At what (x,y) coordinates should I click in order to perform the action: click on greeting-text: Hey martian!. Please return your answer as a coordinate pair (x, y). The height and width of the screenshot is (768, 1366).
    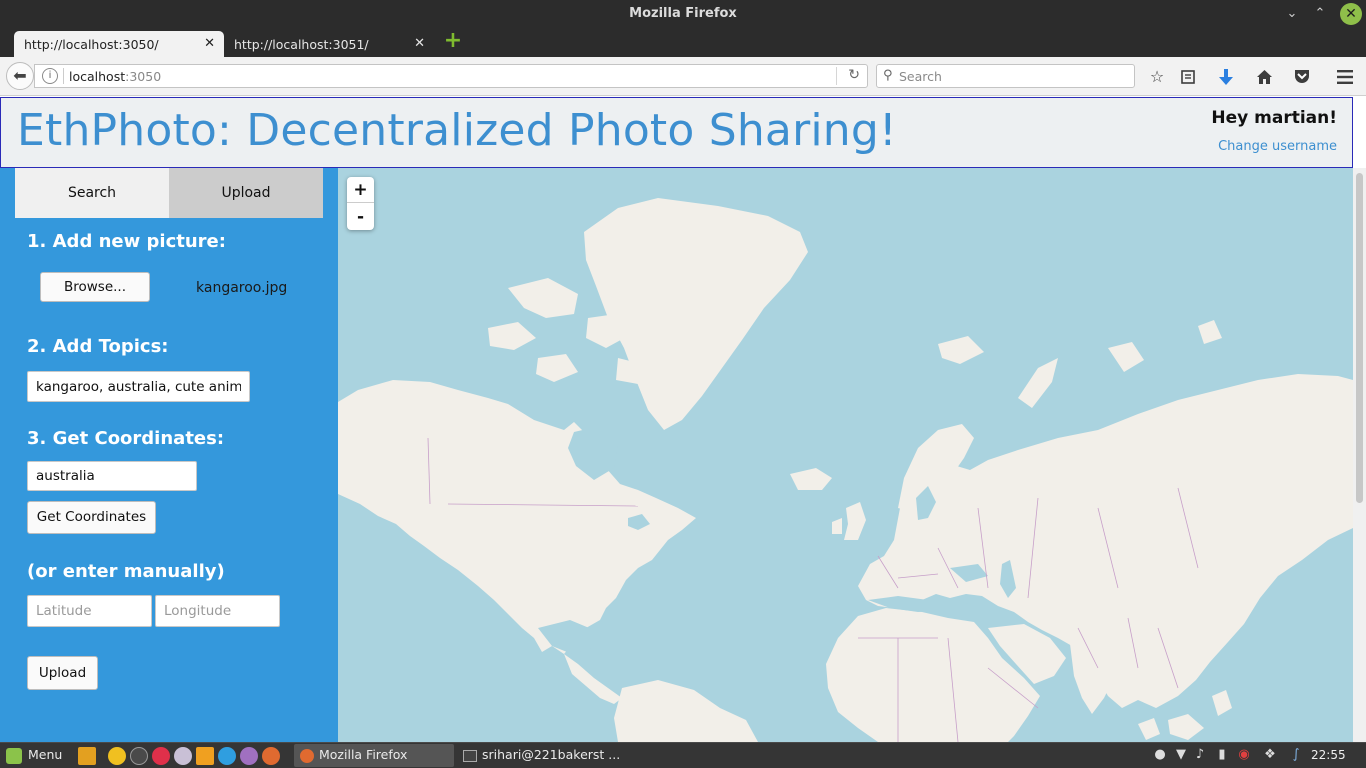
    Looking at the image, I should click on (1274, 118).